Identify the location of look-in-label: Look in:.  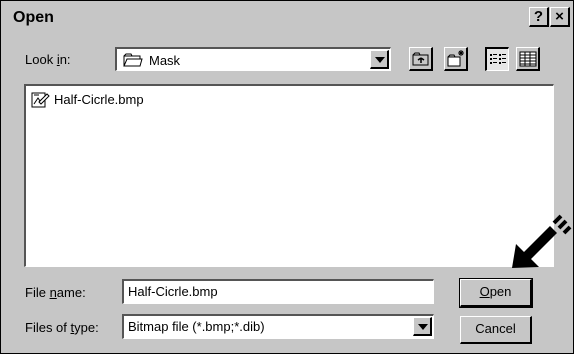
(48, 59).